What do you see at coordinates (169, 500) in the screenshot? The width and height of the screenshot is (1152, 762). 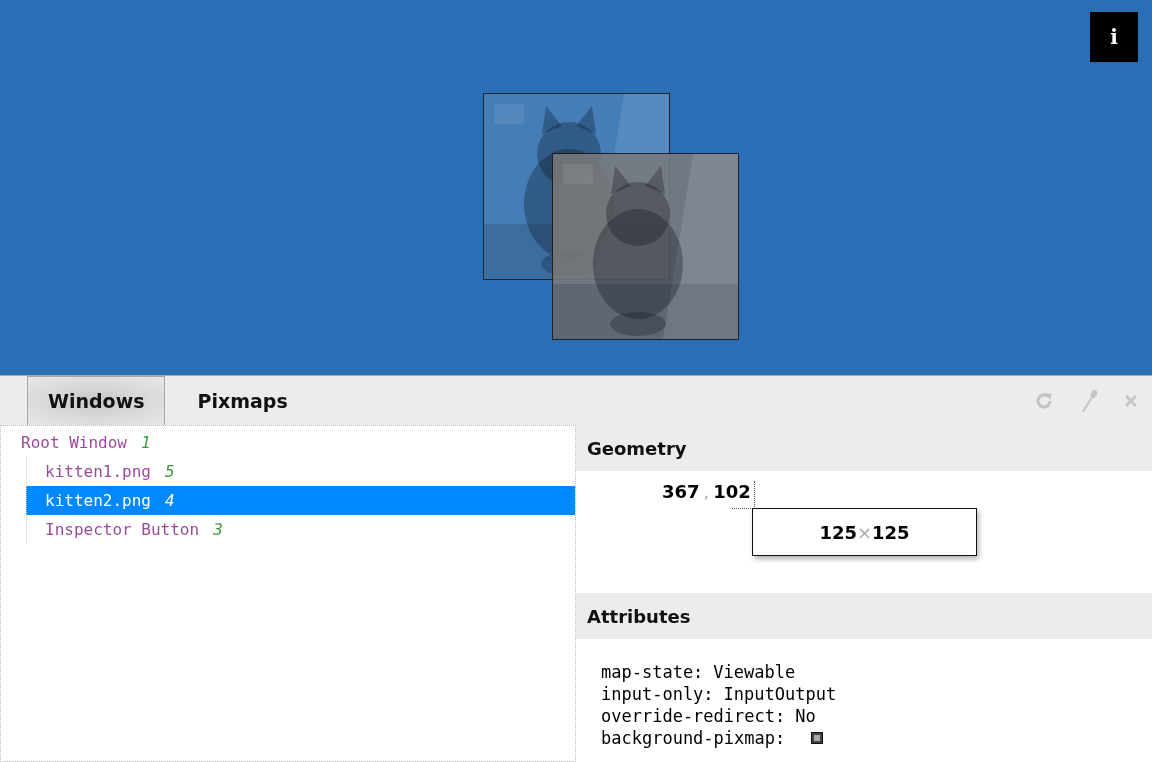 I see `window-id: 4` at bounding box center [169, 500].